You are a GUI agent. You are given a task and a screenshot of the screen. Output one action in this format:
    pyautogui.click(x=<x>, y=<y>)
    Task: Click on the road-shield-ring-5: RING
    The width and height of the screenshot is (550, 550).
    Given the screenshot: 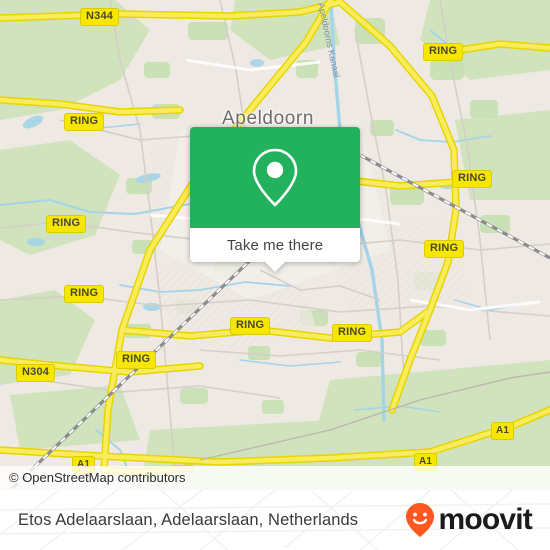 What is the action you would take?
    pyautogui.click(x=444, y=249)
    